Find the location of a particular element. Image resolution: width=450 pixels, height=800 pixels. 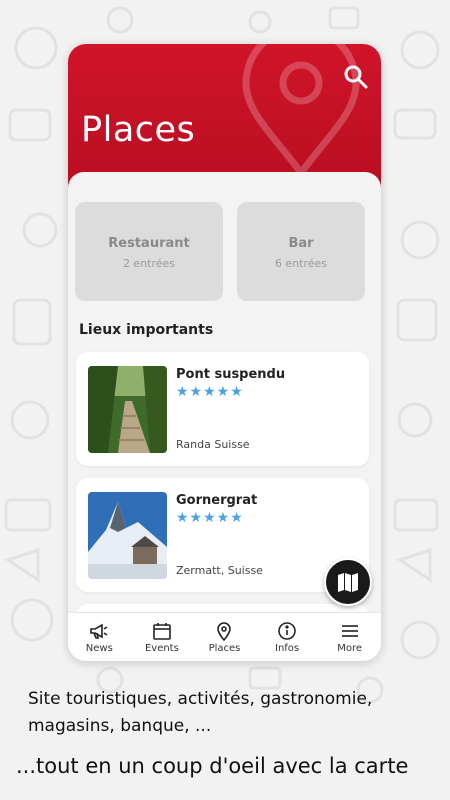

tab-events: Events is located at coordinates (162, 637).